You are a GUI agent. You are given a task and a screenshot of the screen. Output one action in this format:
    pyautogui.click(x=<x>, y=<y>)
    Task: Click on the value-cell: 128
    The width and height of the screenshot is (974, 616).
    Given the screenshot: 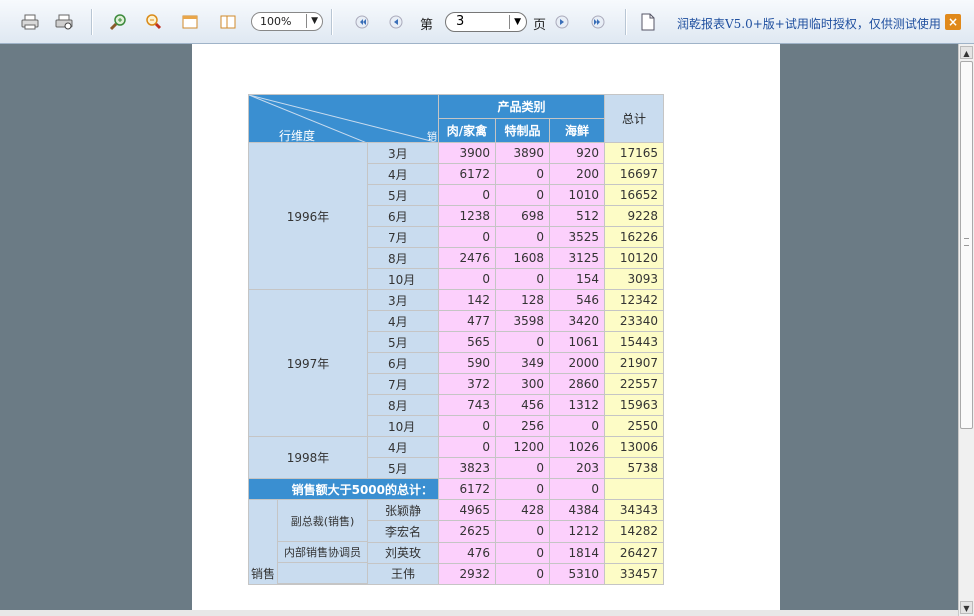 What is the action you would take?
    pyautogui.click(x=522, y=300)
    